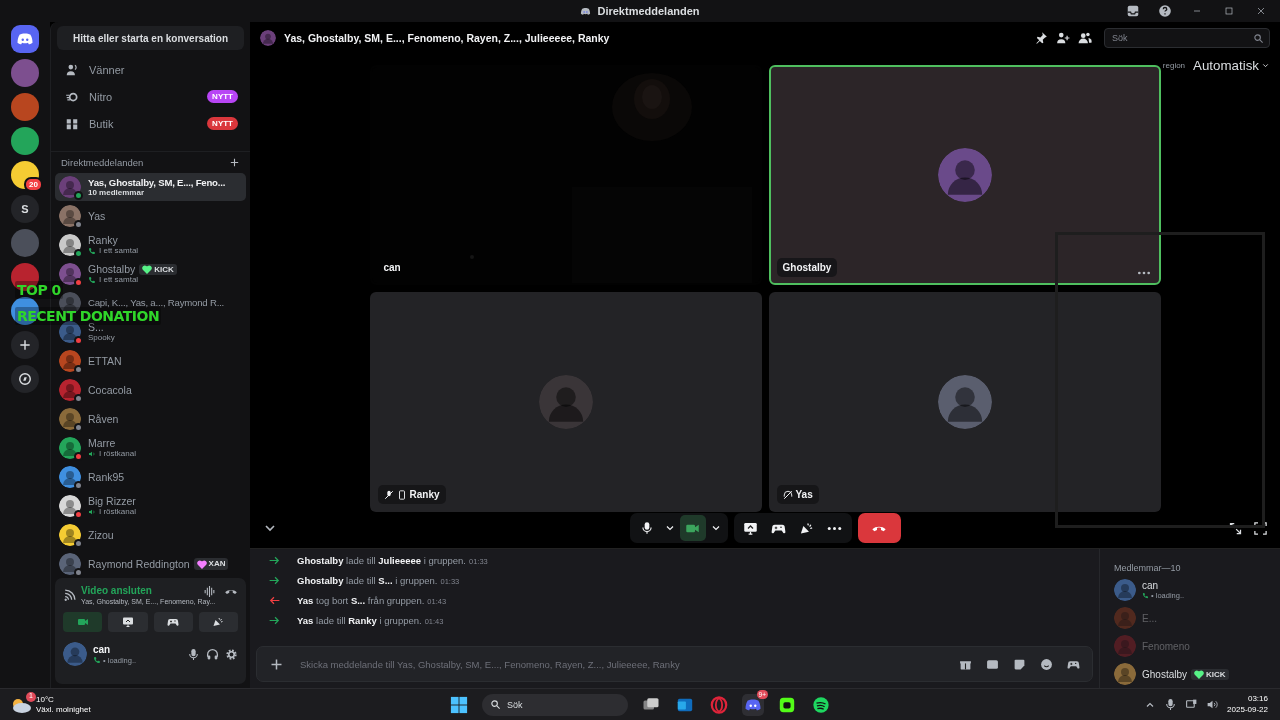  I want to click on member-name: Ghostalby, so click(1165, 674).